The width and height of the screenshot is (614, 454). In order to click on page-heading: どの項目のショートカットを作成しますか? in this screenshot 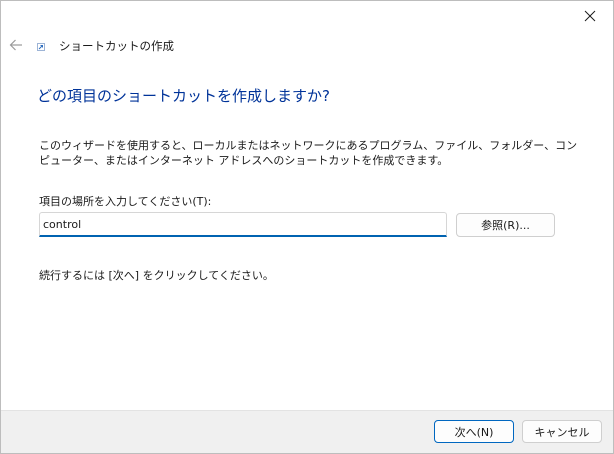, I will do `click(183, 96)`.